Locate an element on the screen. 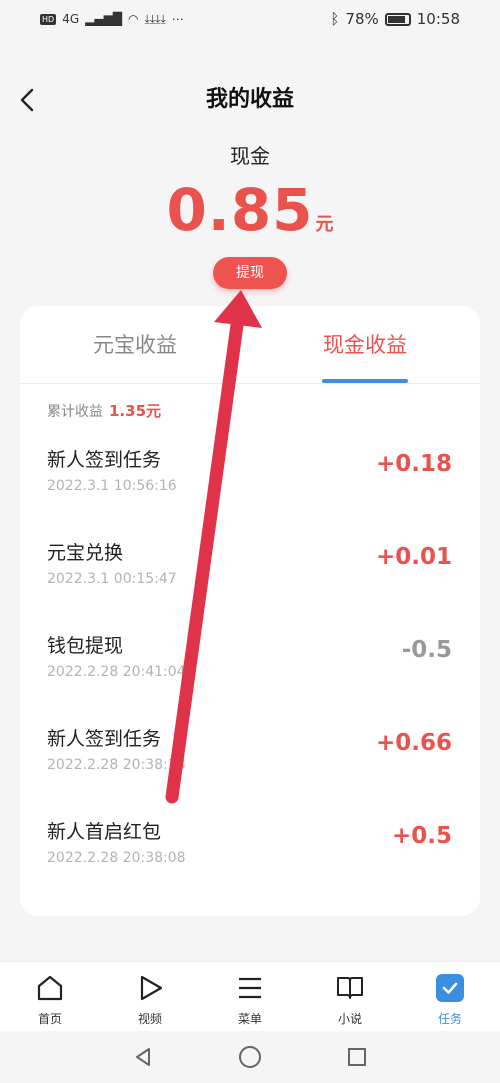 The width and height of the screenshot is (500, 1083). record-time: 2022.2.28 20:41:04 is located at coordinates (116, 672).